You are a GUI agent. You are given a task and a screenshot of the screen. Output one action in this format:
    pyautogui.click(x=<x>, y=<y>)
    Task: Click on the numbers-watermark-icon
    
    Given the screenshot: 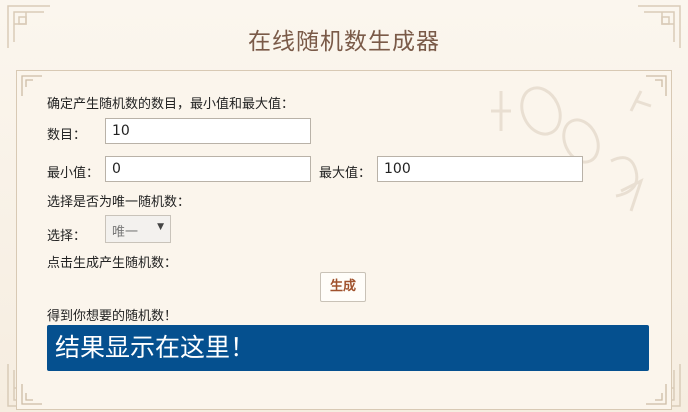 What is the action you would take?
    pyautogui.click(x=571, y=149)
    